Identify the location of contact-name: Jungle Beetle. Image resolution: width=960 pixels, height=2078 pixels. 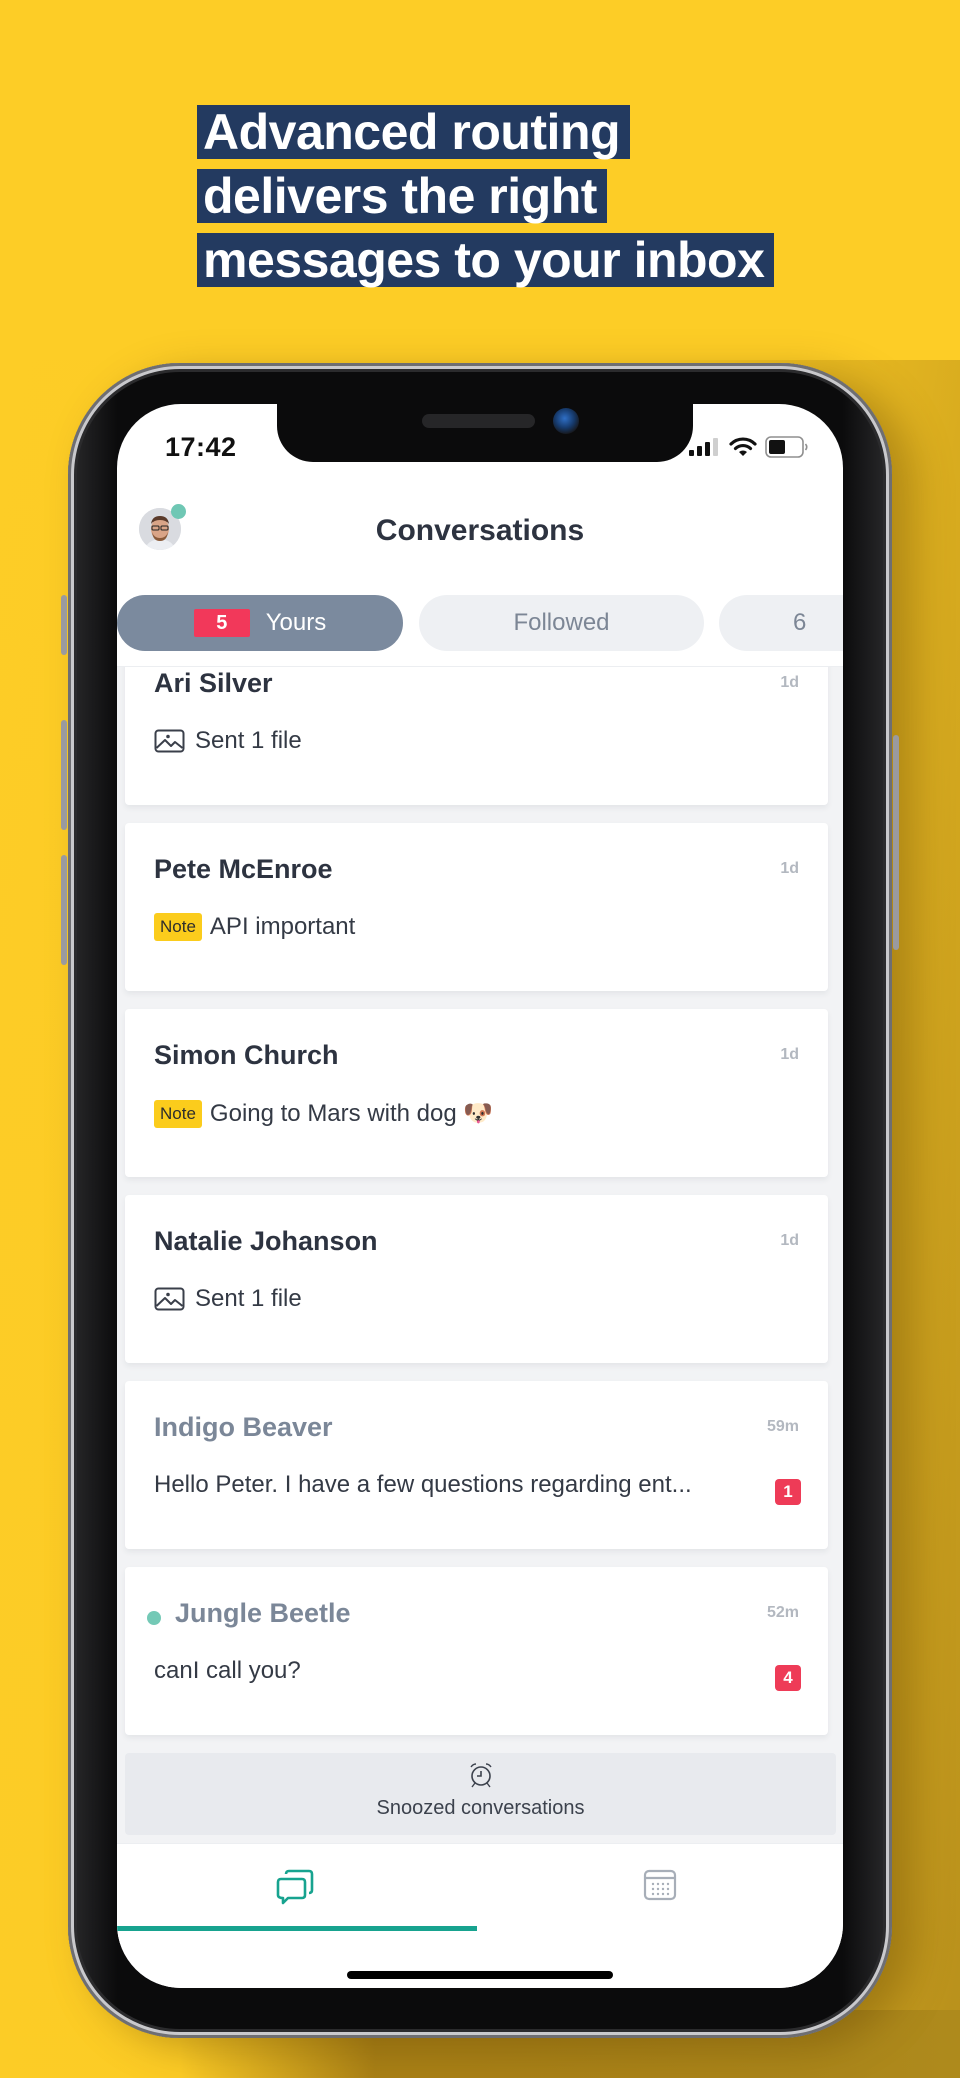
(263, 1613).